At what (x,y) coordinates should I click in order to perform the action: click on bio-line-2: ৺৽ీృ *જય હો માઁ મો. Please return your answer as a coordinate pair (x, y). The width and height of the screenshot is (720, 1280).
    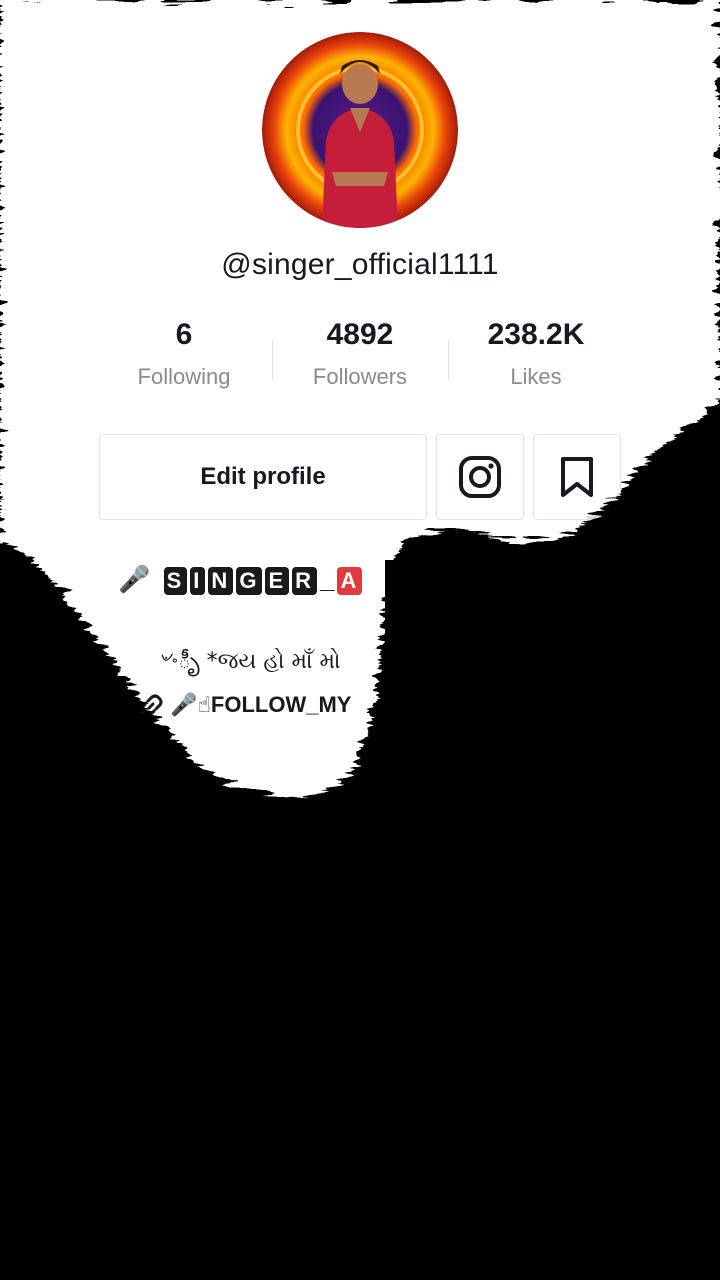
    Looking at the image, I should click on (249, 661).